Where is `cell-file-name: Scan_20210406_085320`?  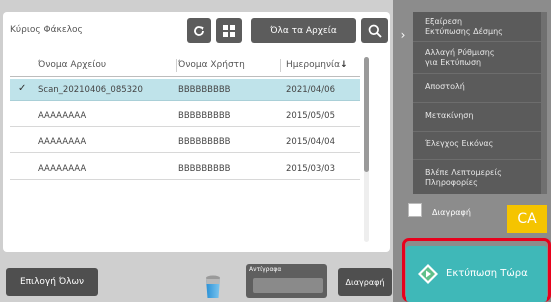
cell-file-name: Scan_20210406_085320 is located at coordinates (90, 90).